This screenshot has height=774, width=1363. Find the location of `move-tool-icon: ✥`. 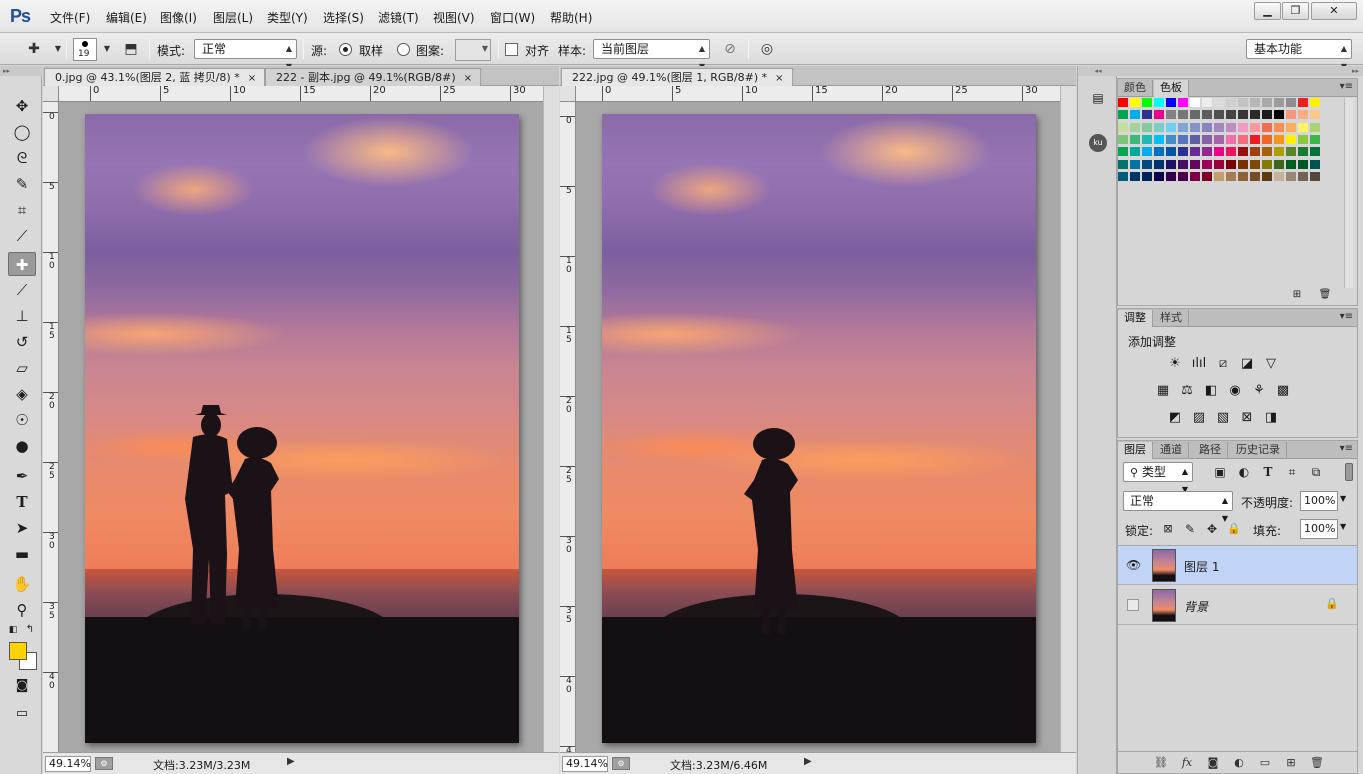

move-tool-icon: ✥ is located at coordinates (22, 106).